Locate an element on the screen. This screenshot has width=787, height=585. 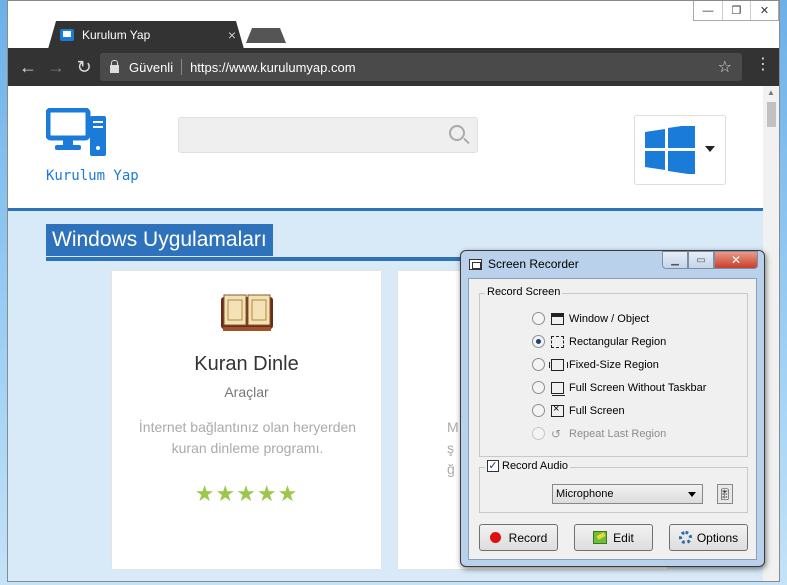
edit-icon is located at coordinates (600, 537).